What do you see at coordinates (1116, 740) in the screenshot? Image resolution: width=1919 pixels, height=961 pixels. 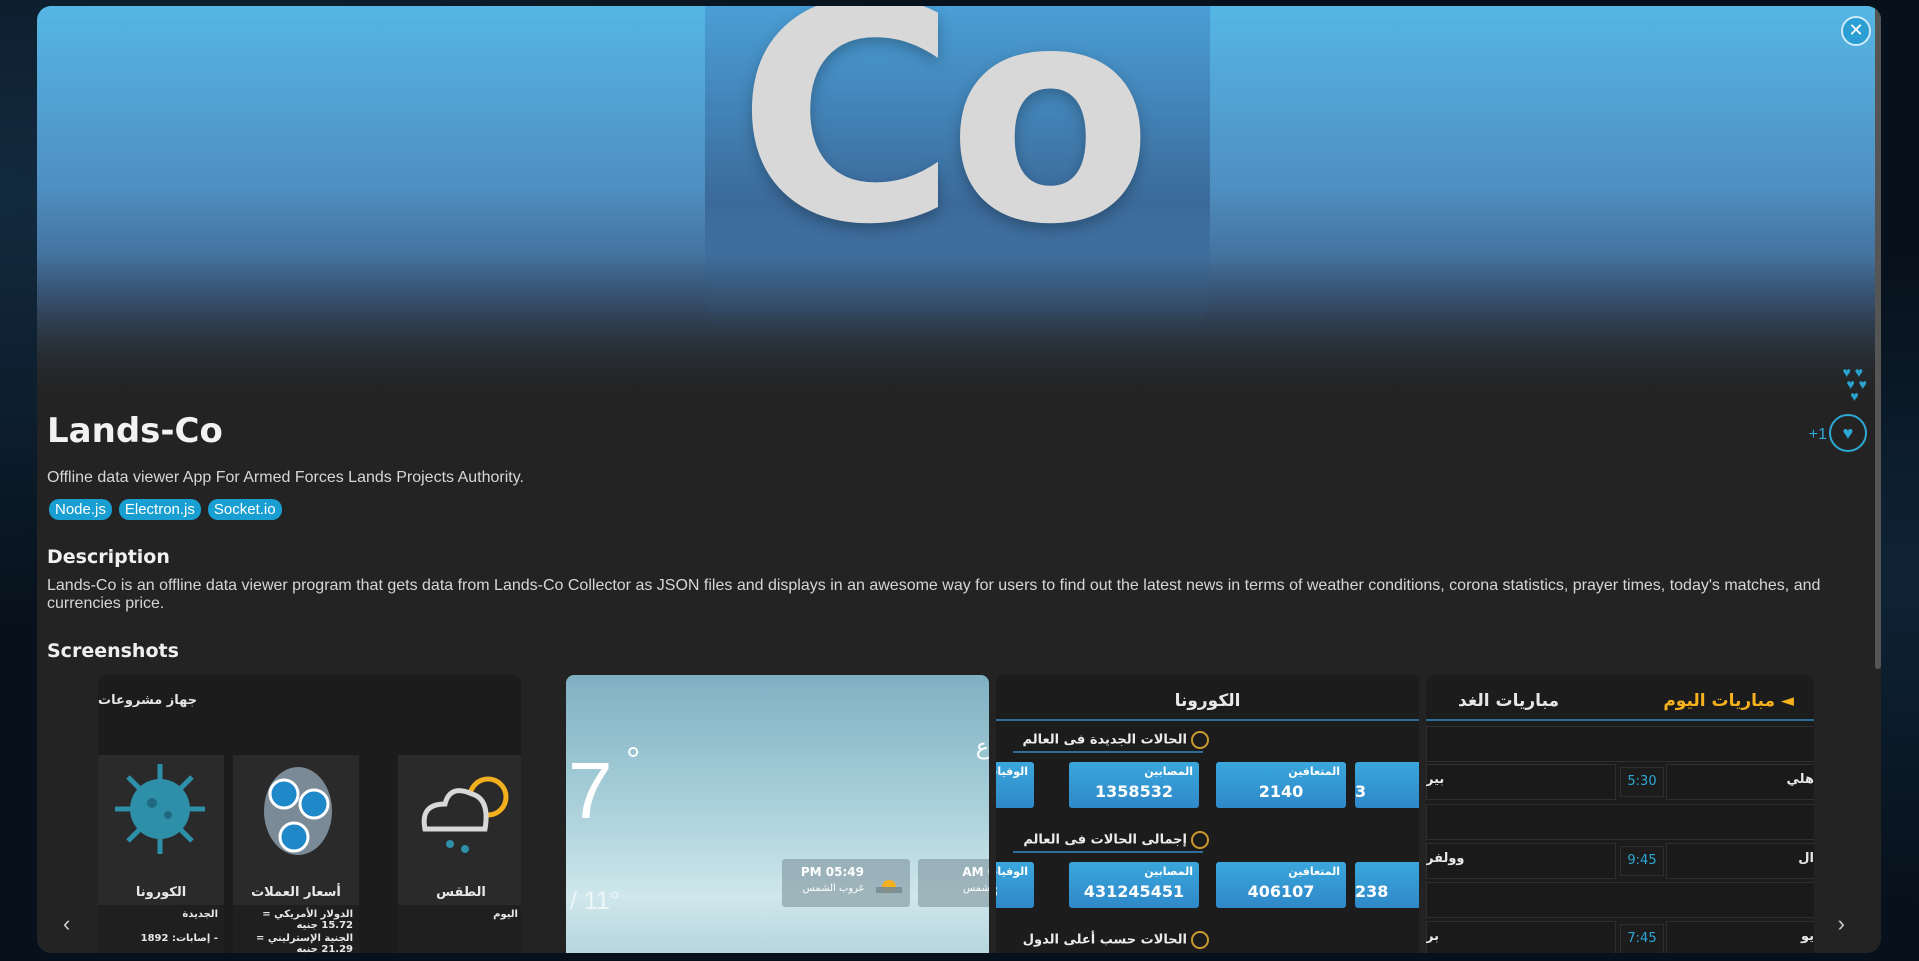 I see `corona-section-new: الحالات الجديدة فى العالم` at bounding box center [1116, 740].